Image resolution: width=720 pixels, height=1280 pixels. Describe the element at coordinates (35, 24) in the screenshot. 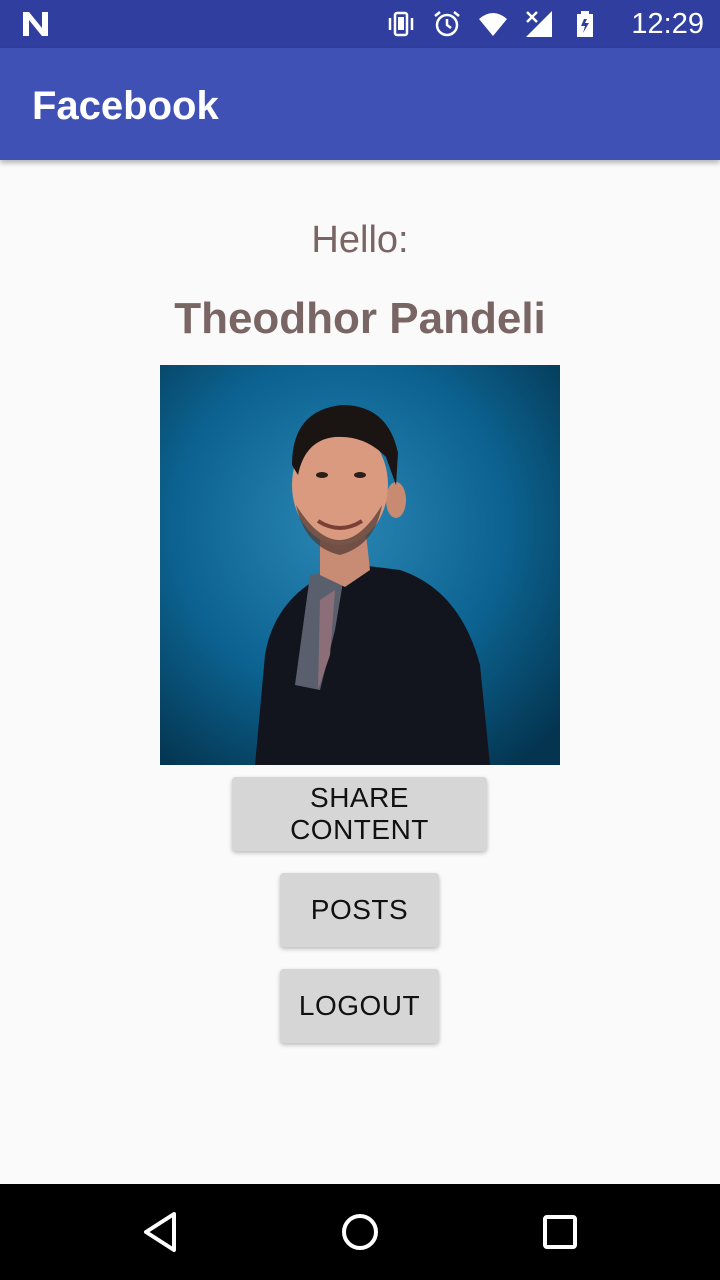

I see `n-notification-icon` at that location.